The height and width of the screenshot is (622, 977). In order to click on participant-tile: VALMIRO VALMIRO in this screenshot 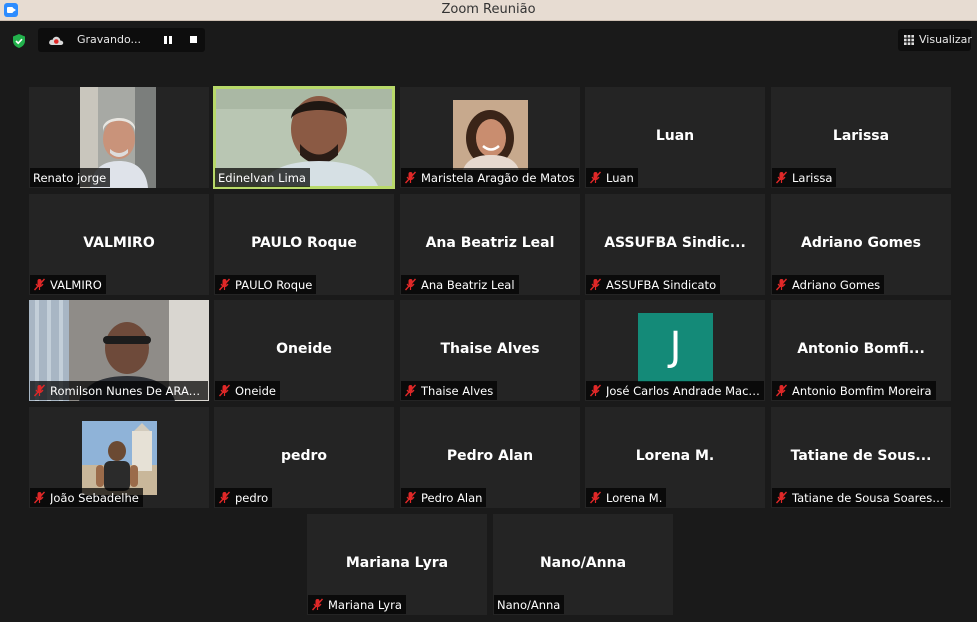, I will do `click(119, 244)`.